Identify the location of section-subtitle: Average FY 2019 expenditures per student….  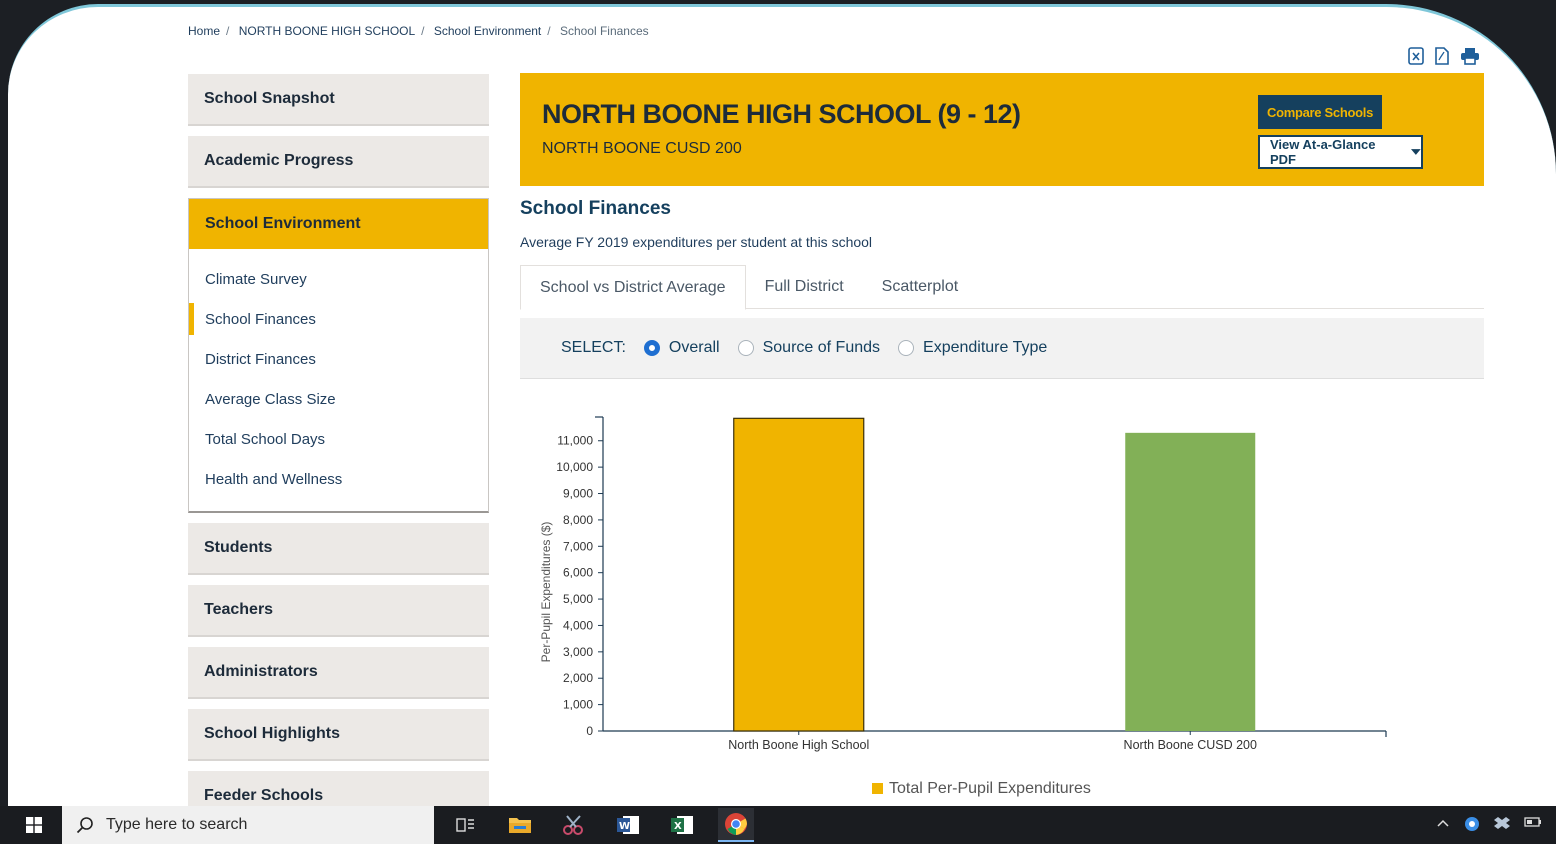
(696, 242).